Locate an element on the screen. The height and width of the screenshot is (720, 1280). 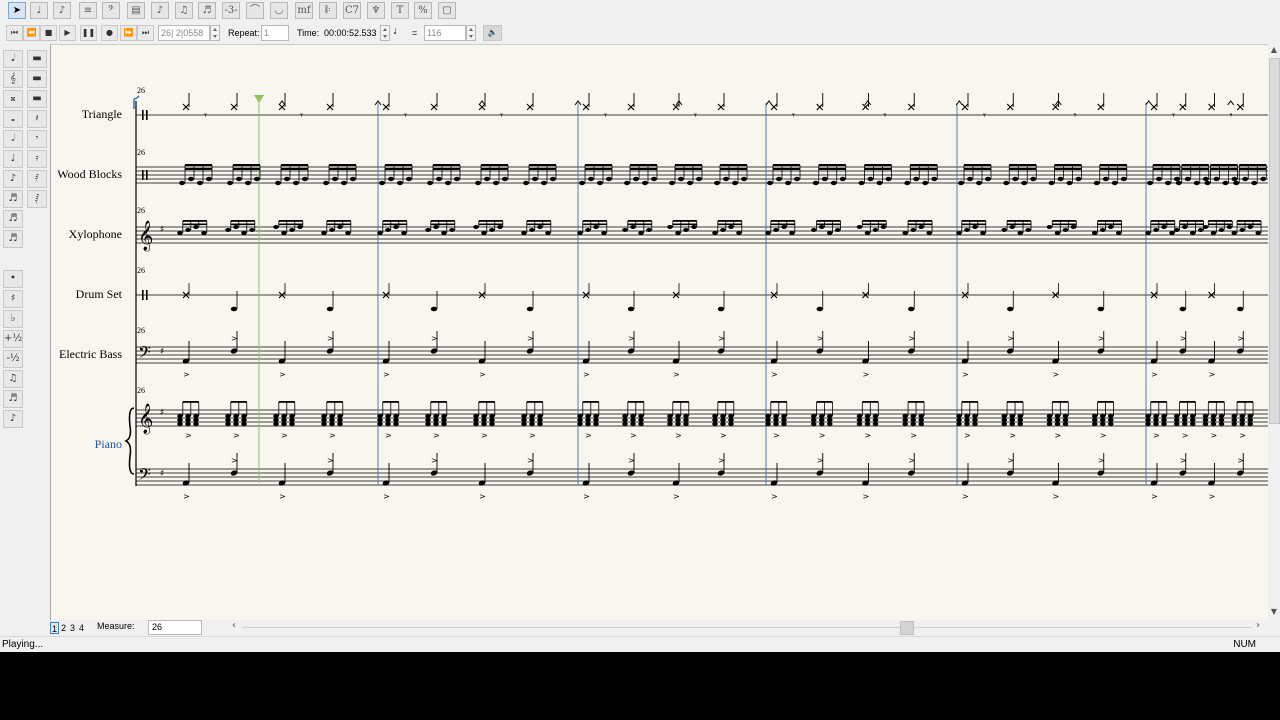
speaker-icon: 🔈 is located at coordinates (492, 33).